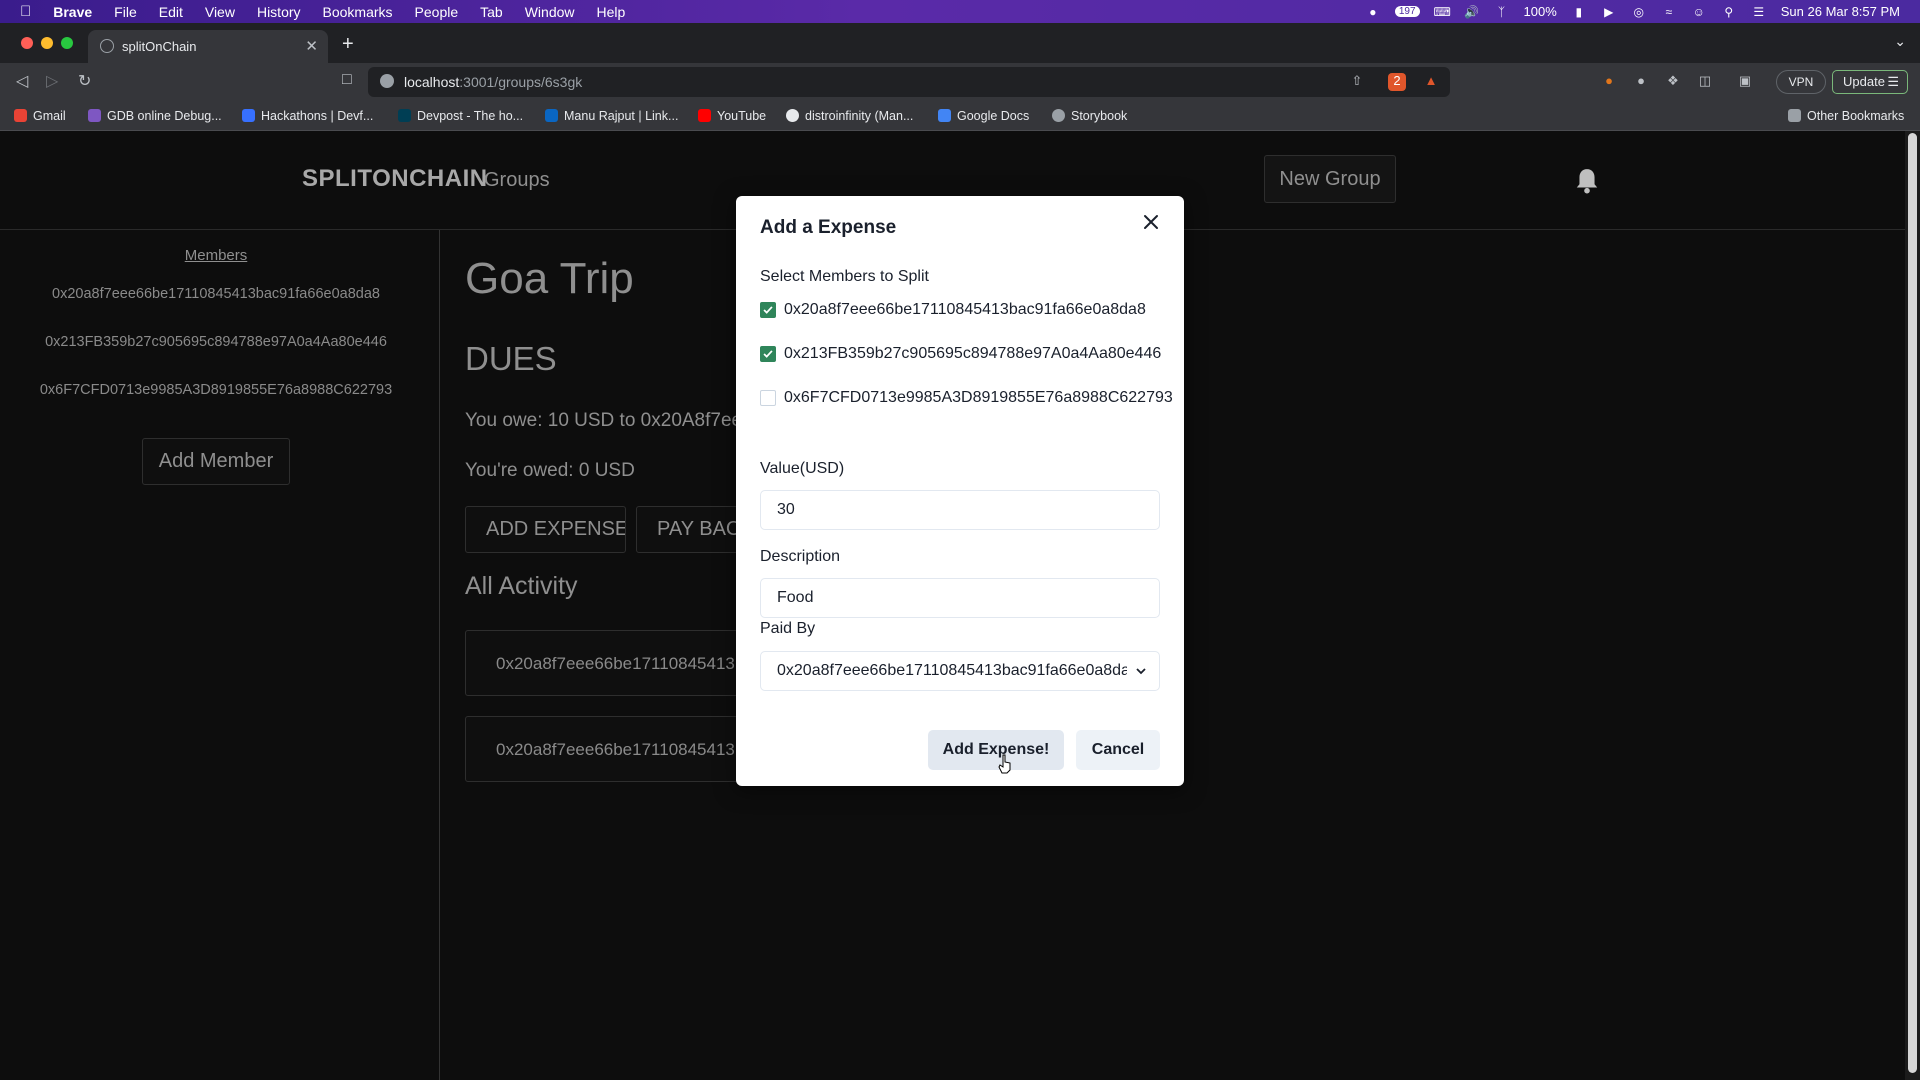 This screenshot has height=1080, width=1920. I want to click on menu-view: View, so click(220, 12).